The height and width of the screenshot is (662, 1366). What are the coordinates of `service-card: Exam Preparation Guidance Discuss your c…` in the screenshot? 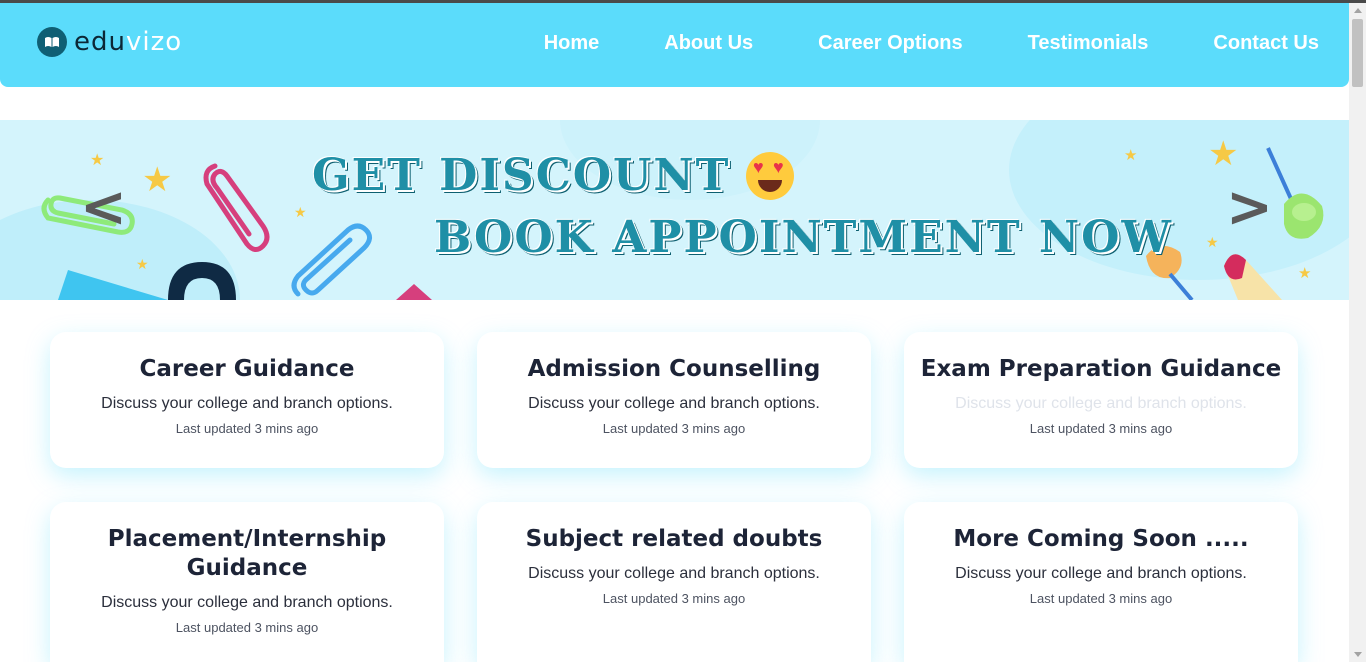 It's located at (1101, 400).